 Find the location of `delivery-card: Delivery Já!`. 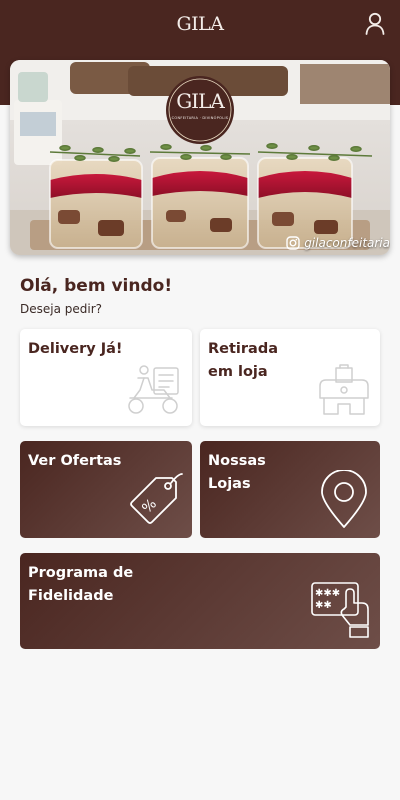

delivery-card: Delivery Já! is located at coordinates (106, 377).